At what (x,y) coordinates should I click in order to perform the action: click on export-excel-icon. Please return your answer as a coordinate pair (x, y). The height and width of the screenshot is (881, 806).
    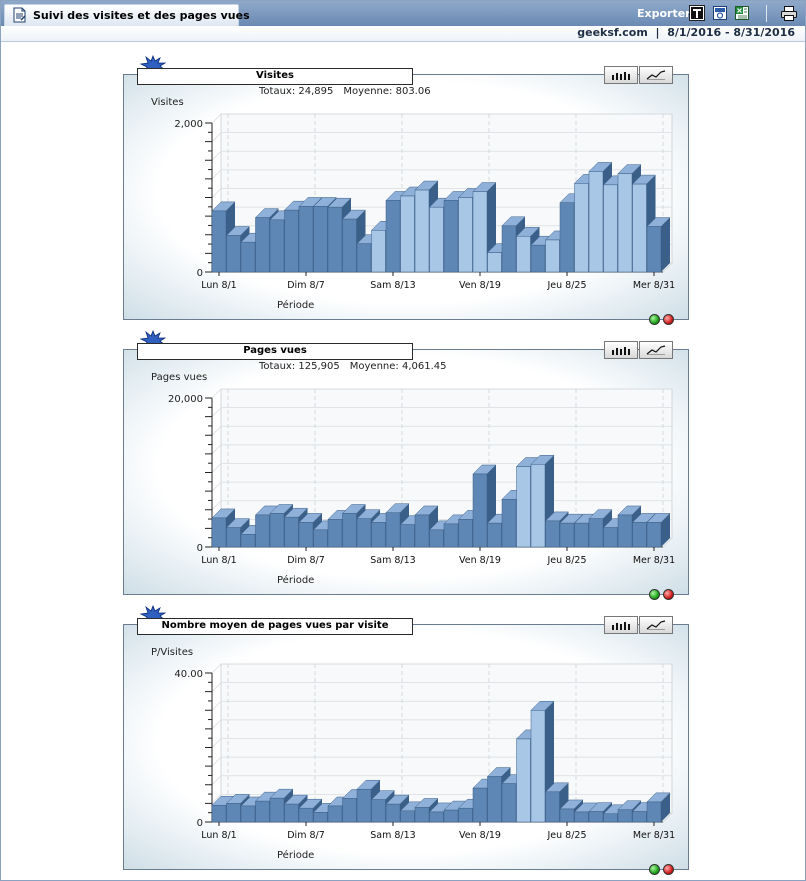
    Looking at the image, I should click on (742, 13).